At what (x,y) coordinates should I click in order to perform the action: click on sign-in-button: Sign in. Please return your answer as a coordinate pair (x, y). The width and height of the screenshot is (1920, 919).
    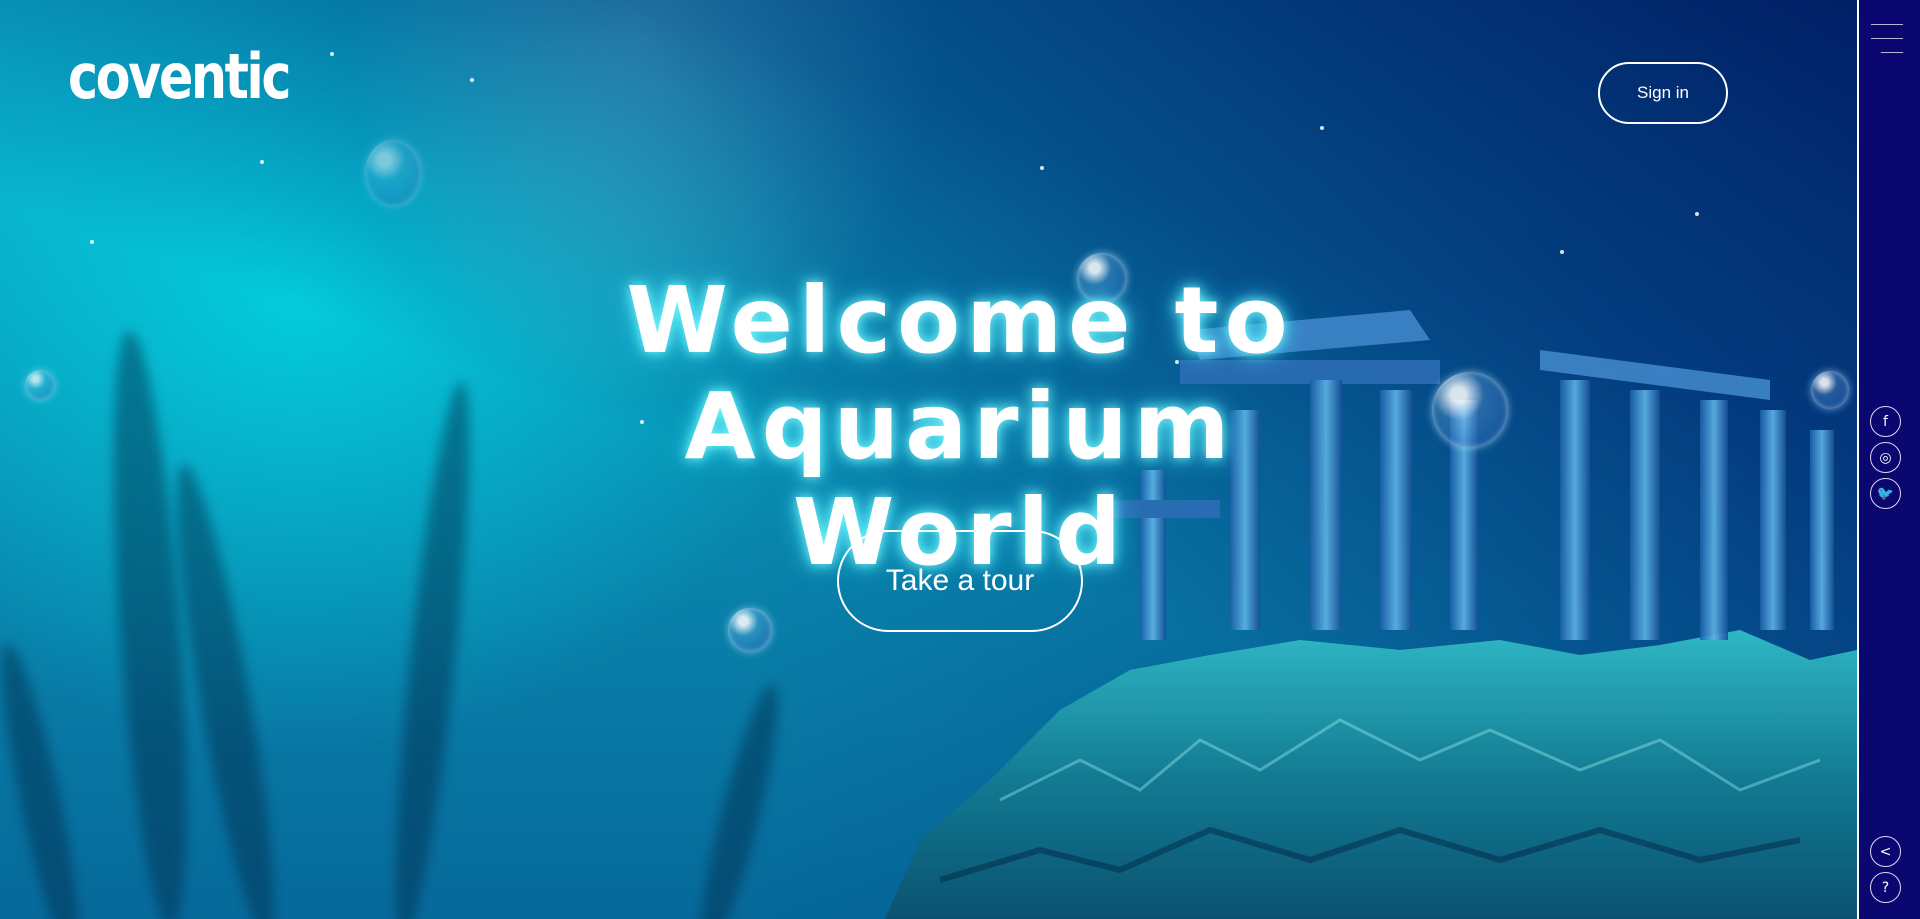
    Looking at the image, I should click on (1663, 93).